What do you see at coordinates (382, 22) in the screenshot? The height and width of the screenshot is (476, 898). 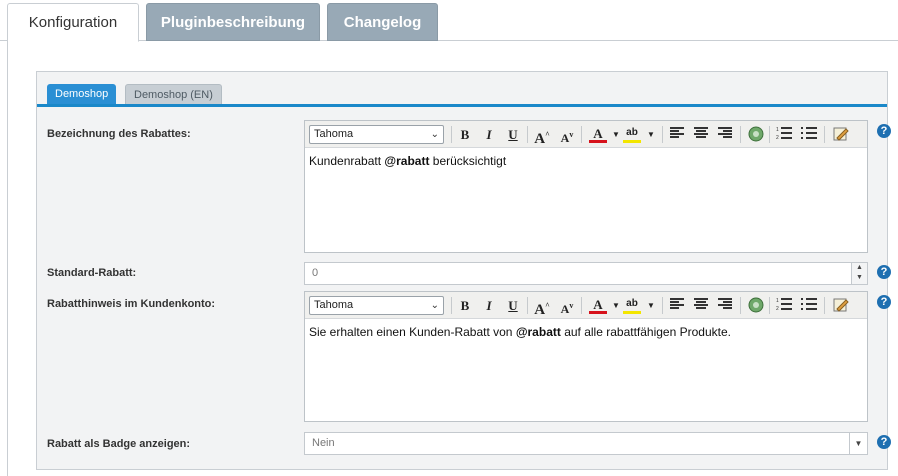 I see `tab-changelog: Changelog` at bounding box center [382, 22].